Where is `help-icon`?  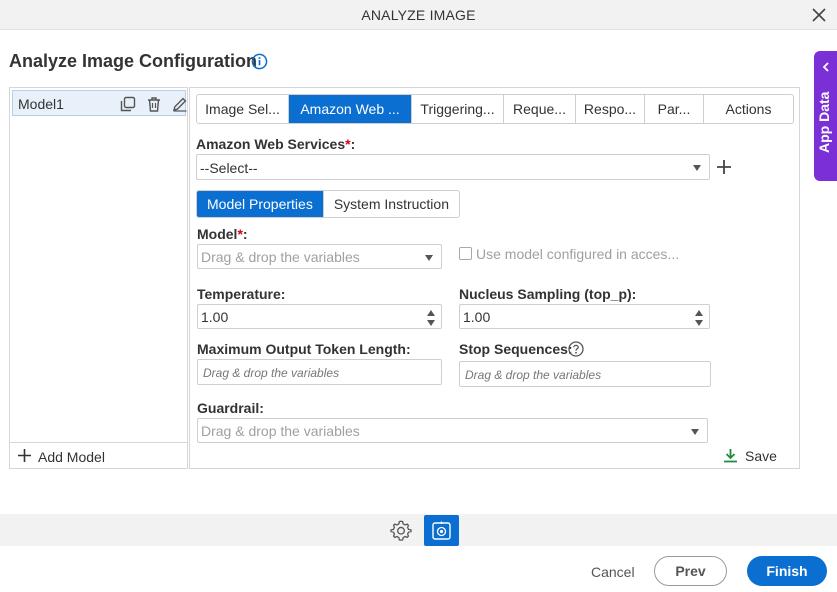 help-icon is located at coordinates (576, 349).